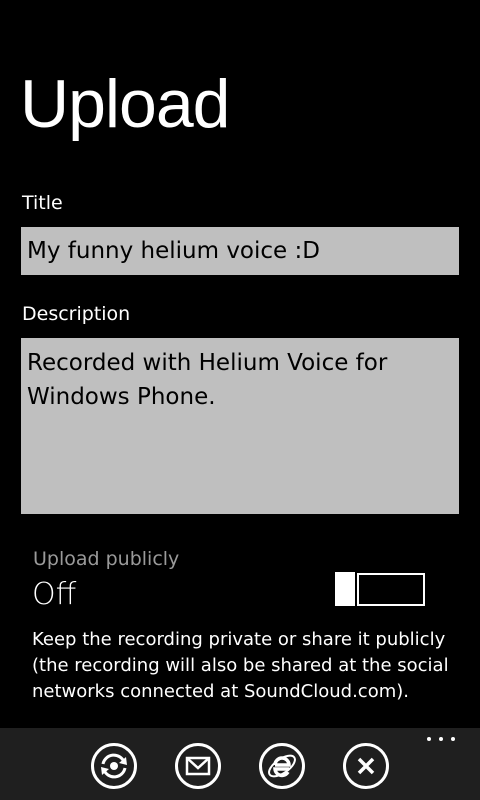  Describe the element at coordinates (391, 589) in the screenshot. I see `toggle-track` at that location.